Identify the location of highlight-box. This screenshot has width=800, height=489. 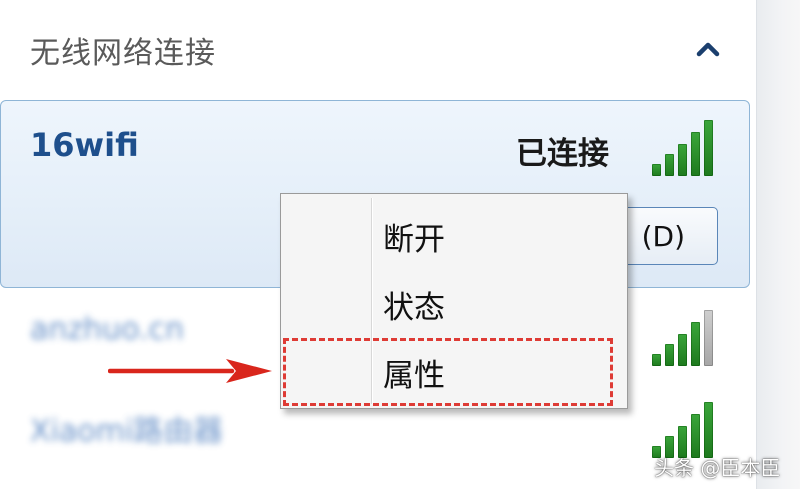
(448, 372).